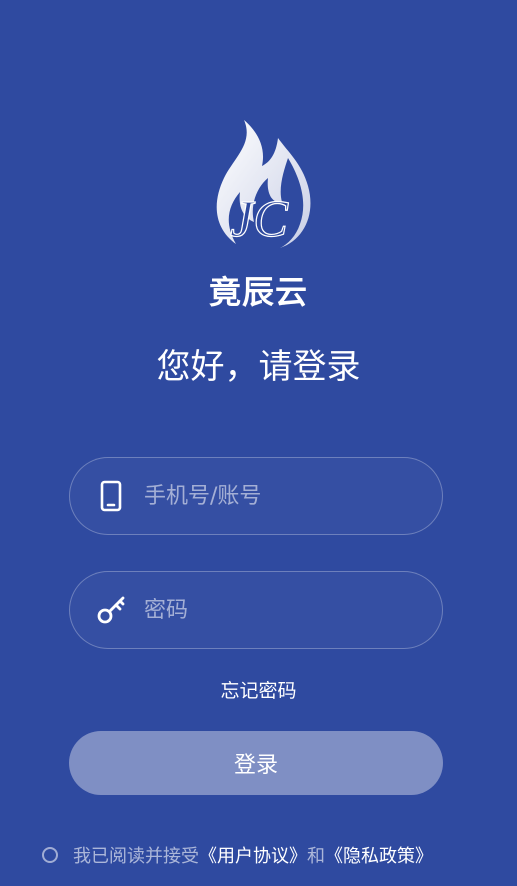 The image size is (517, 886). What do you see at coordinates (258, 292) in the screenshot?
I see `brand-name: 竟辰云` at bounding box center [258, 292].